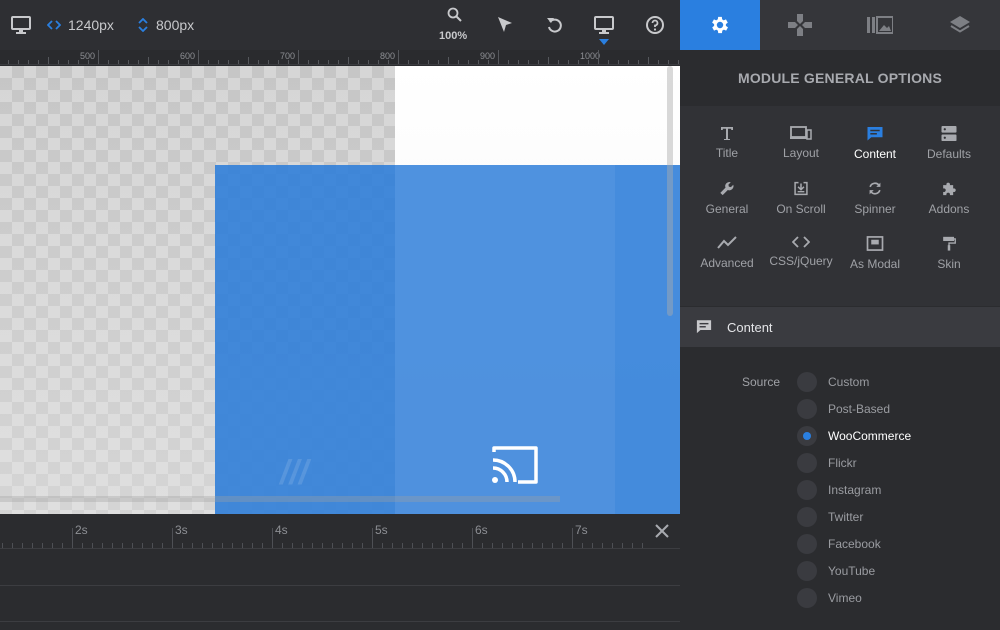 The image size is (1000, 630). What do you see at coordinates (143, 25) in the screenshot?
I see `height-arrows-icon` at bounding box center [143, 25].